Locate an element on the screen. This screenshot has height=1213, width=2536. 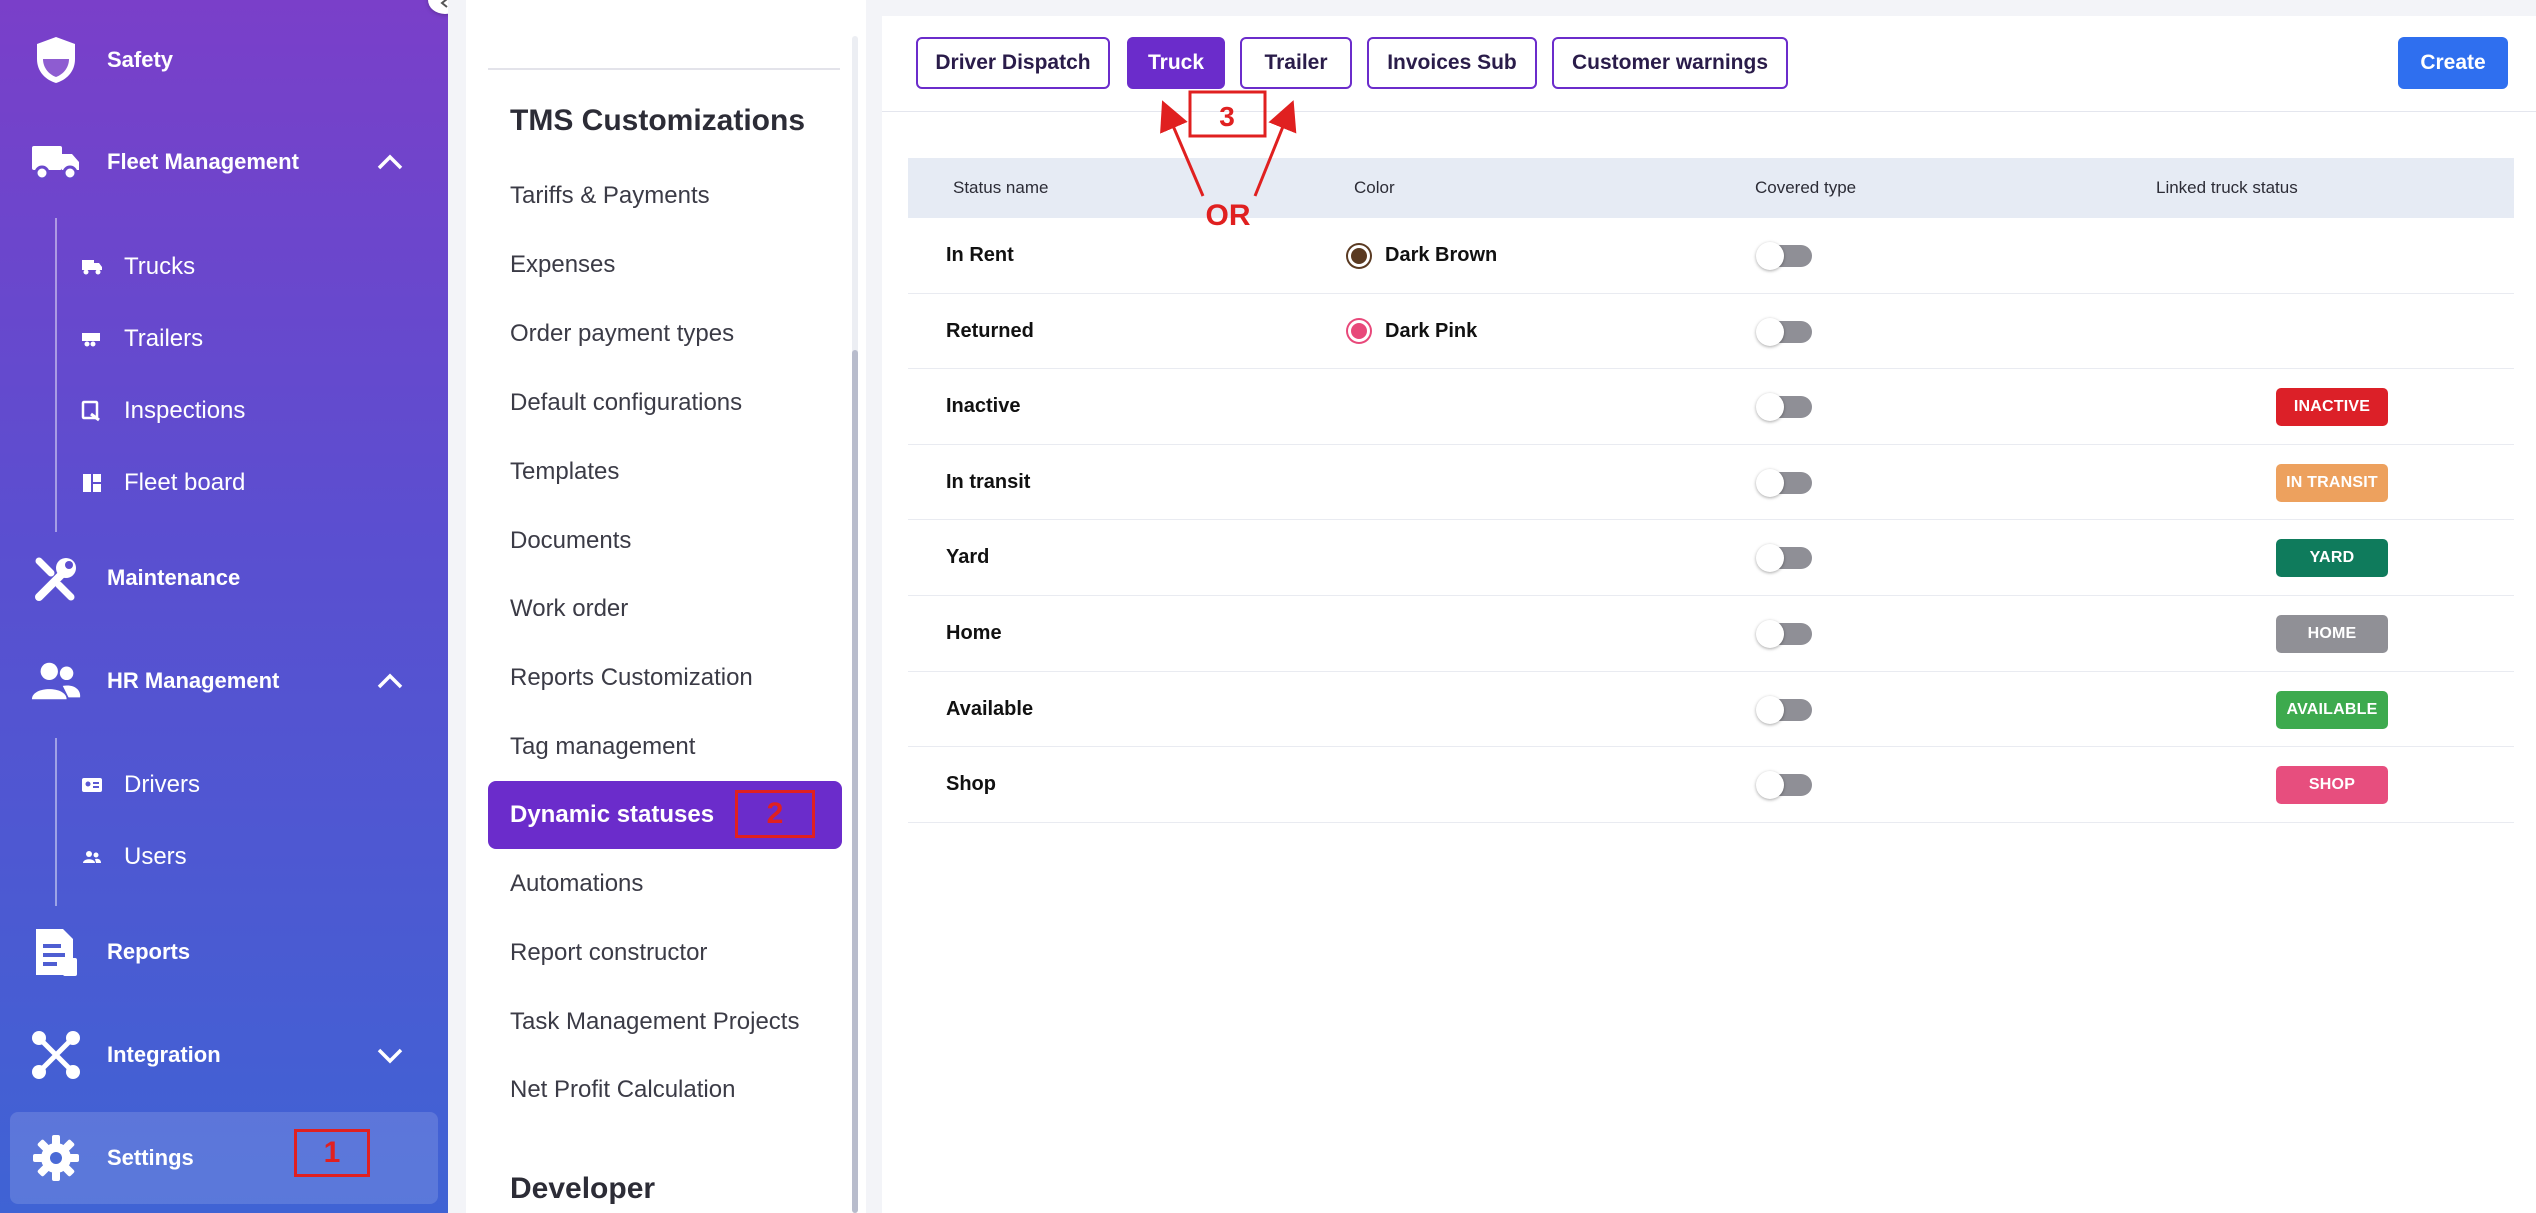
menu-item-expenses: Expenses is located at coordinates (665, 265).